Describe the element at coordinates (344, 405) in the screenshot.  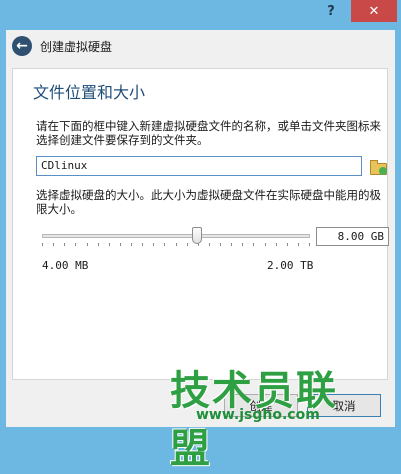
I see `cancel-button: 取消` at that location.